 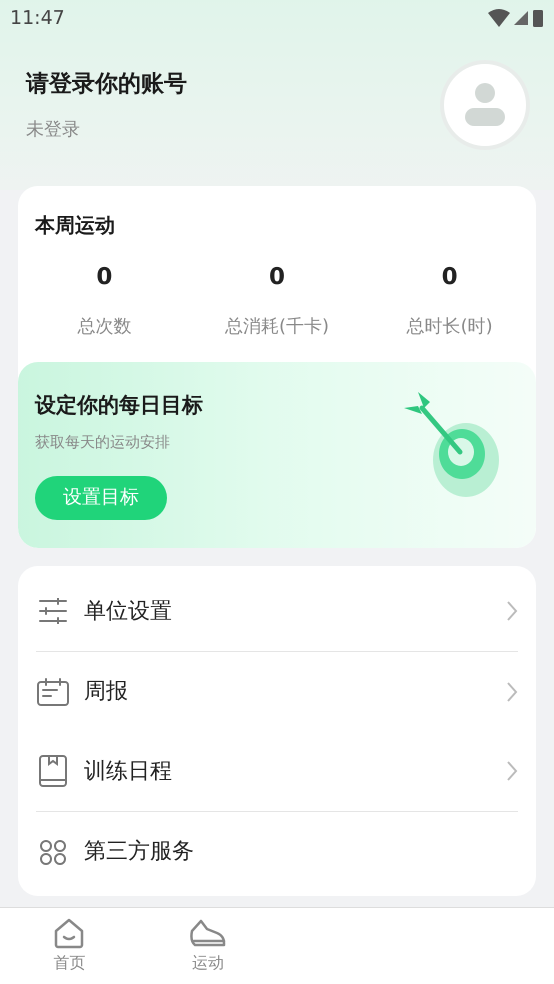 What do you see at coordinates (277, 326) in the screenshot?
I see `stat-label: 总消耗(千卡)` at bounding box center [277, 326].